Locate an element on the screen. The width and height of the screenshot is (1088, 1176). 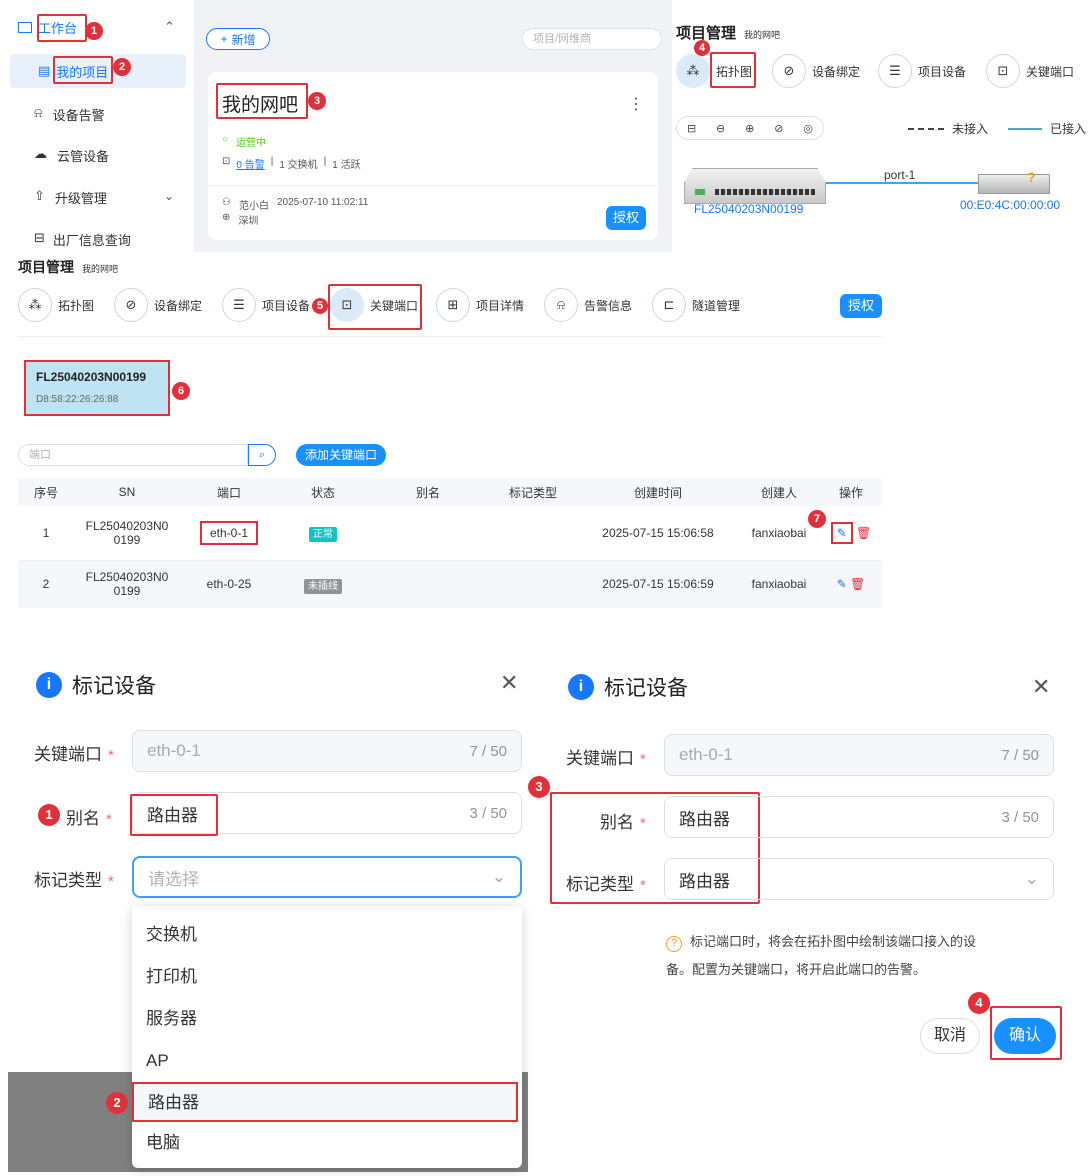
user-icon: ⚇ is located at coordinates (226, 202).